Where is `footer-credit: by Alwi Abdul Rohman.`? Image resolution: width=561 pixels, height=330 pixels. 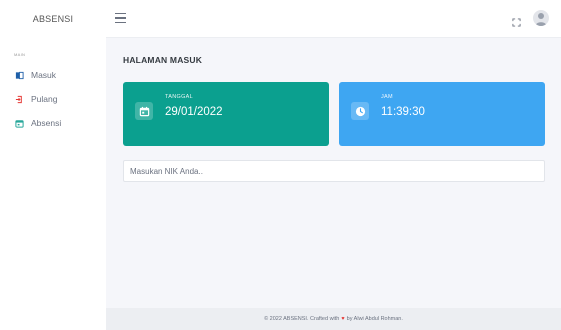 footer-credit: by Alwi Abdul Rohman. is located at coordinates (374, 319).